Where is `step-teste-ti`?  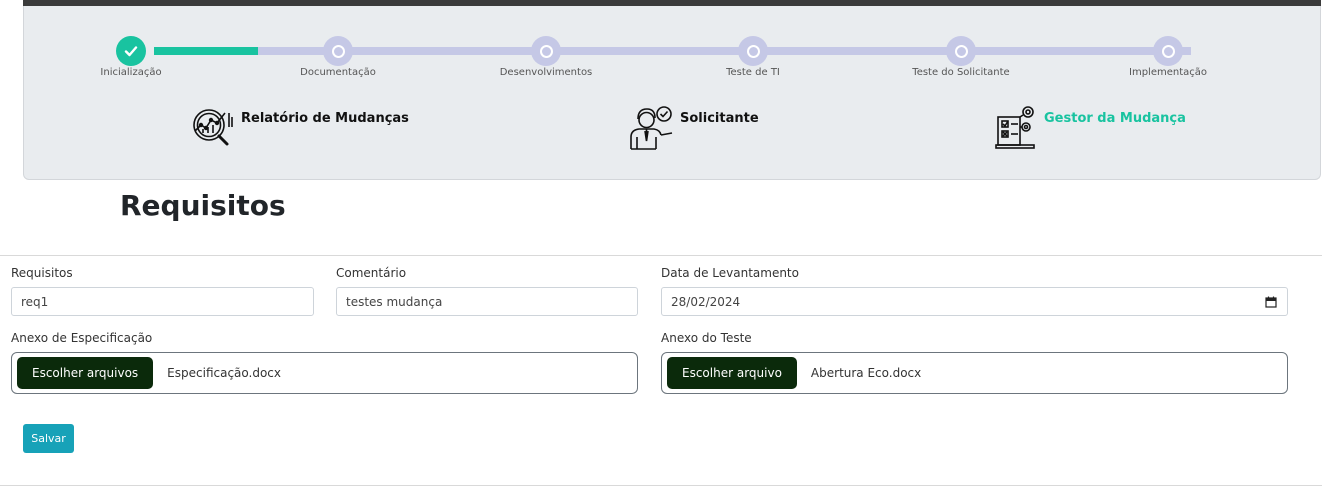 step-teste-ti is located at coordinates (753, 51).